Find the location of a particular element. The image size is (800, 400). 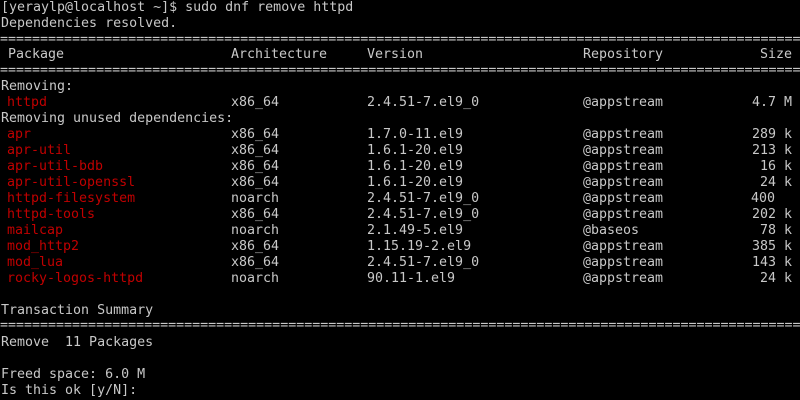

package-name: httpd-tools is located at coordinates (51, 214).